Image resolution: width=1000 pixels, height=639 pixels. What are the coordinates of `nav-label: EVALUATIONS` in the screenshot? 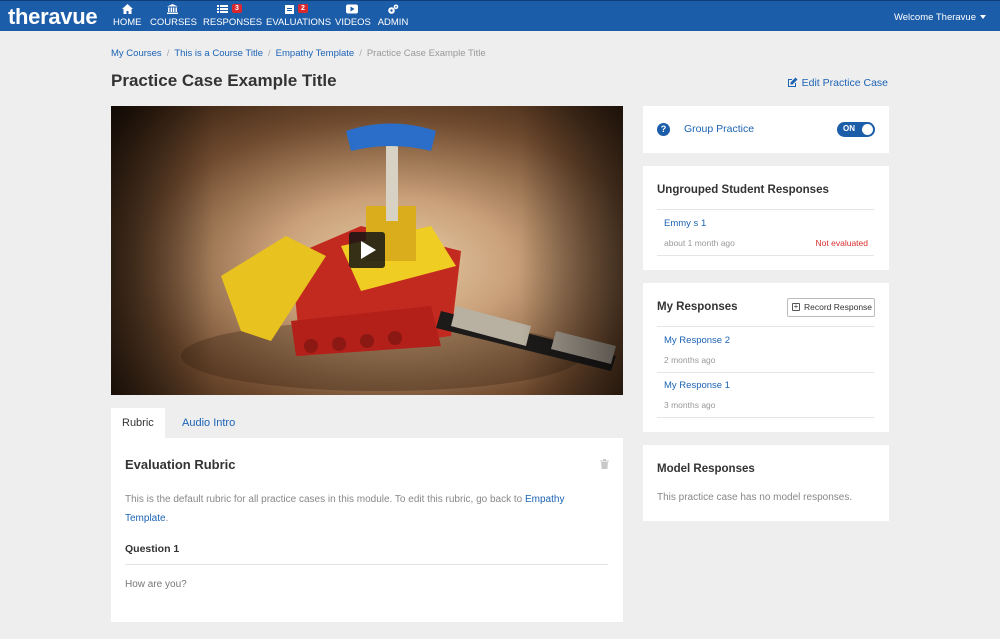 It's located at (299, 22).